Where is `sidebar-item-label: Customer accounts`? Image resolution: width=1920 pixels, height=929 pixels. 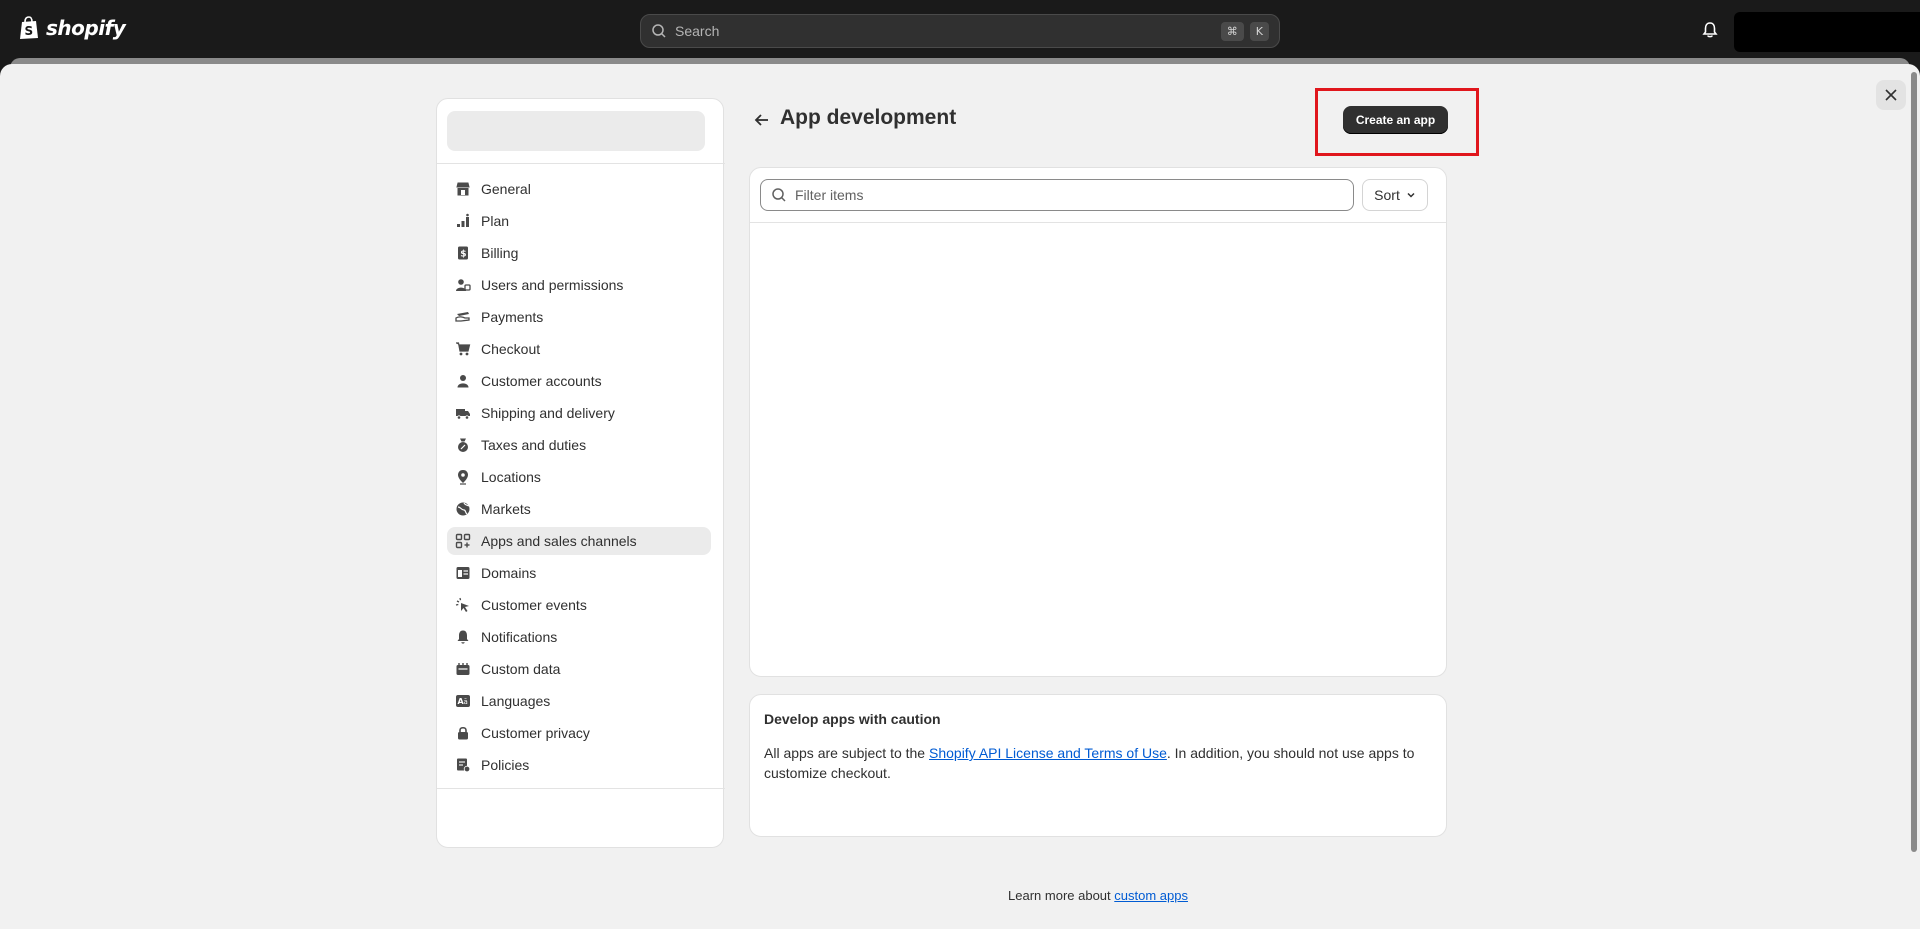 sidebar-item-label: Customer accounts is located at coordinates (541, 381).